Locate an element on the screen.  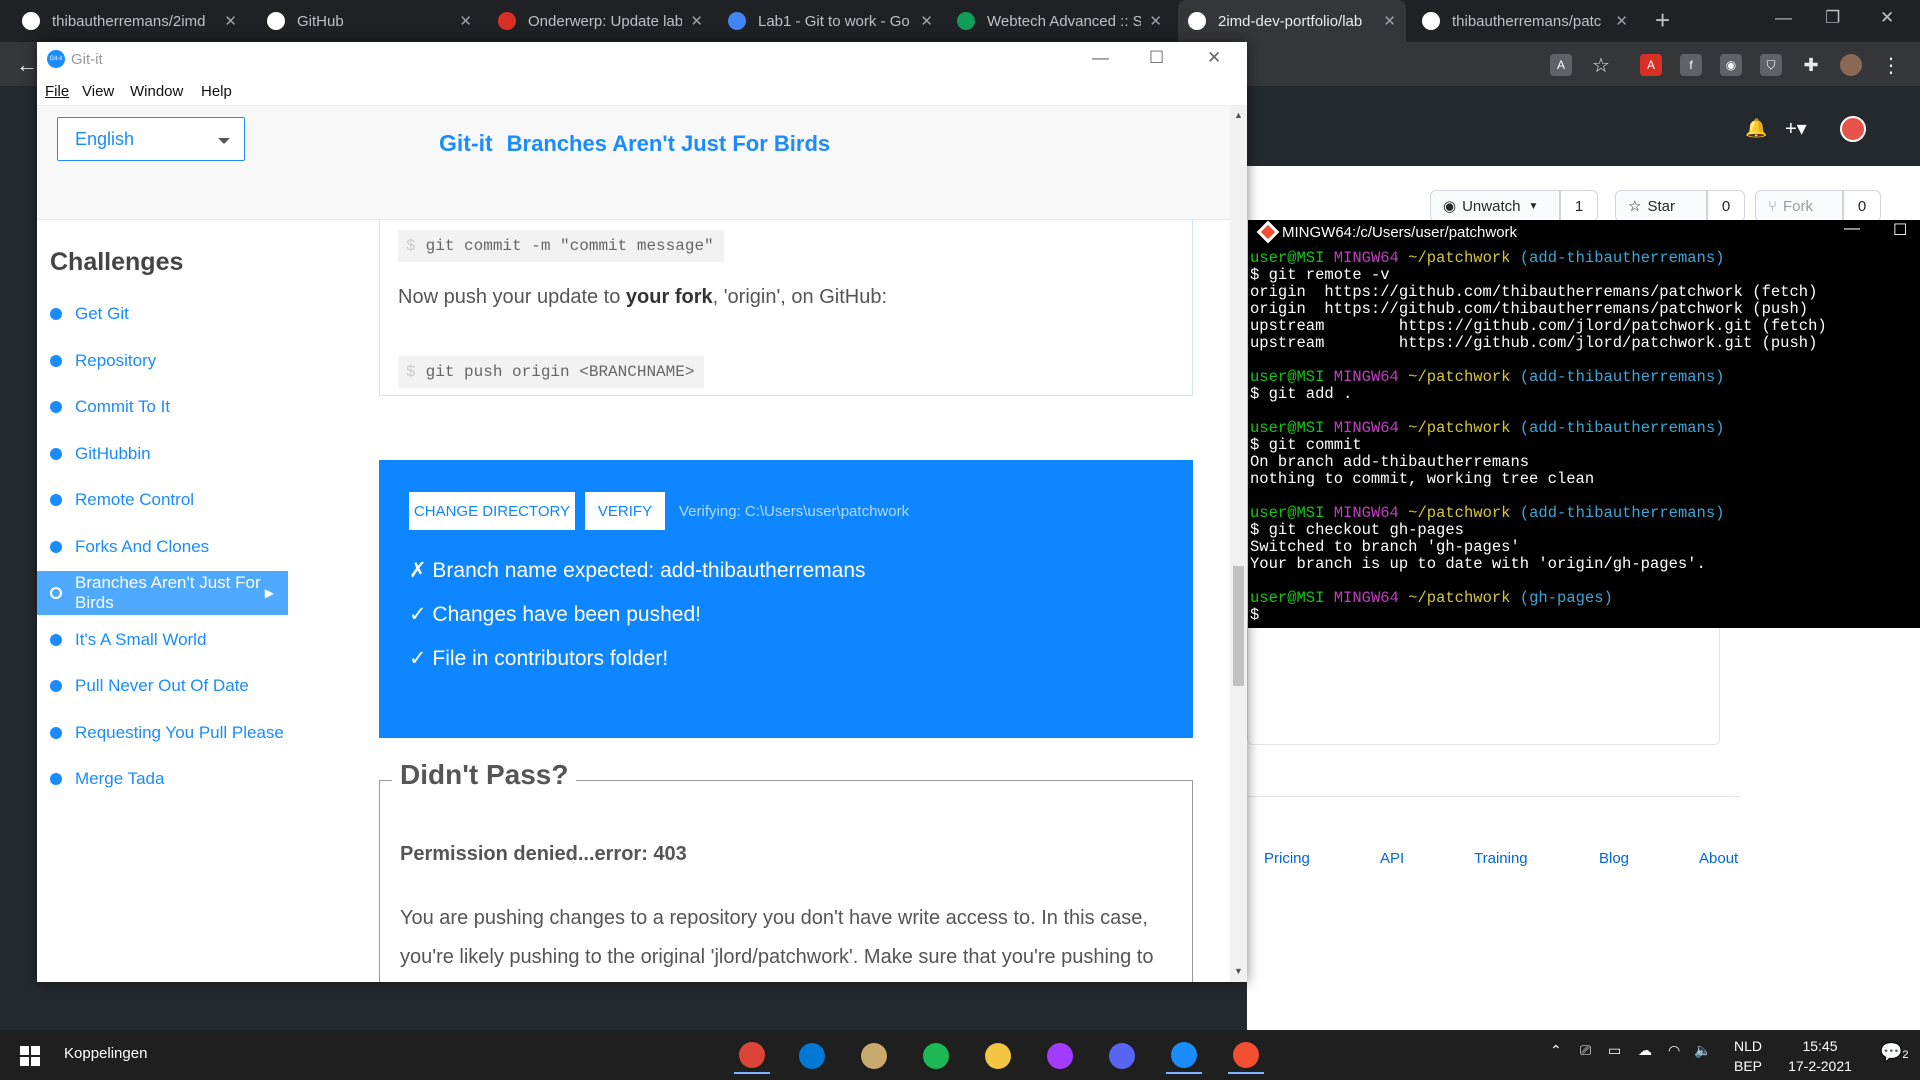
tab-label: 2imd-dev-portfolio/lab is located at coordinates (1290, 21).